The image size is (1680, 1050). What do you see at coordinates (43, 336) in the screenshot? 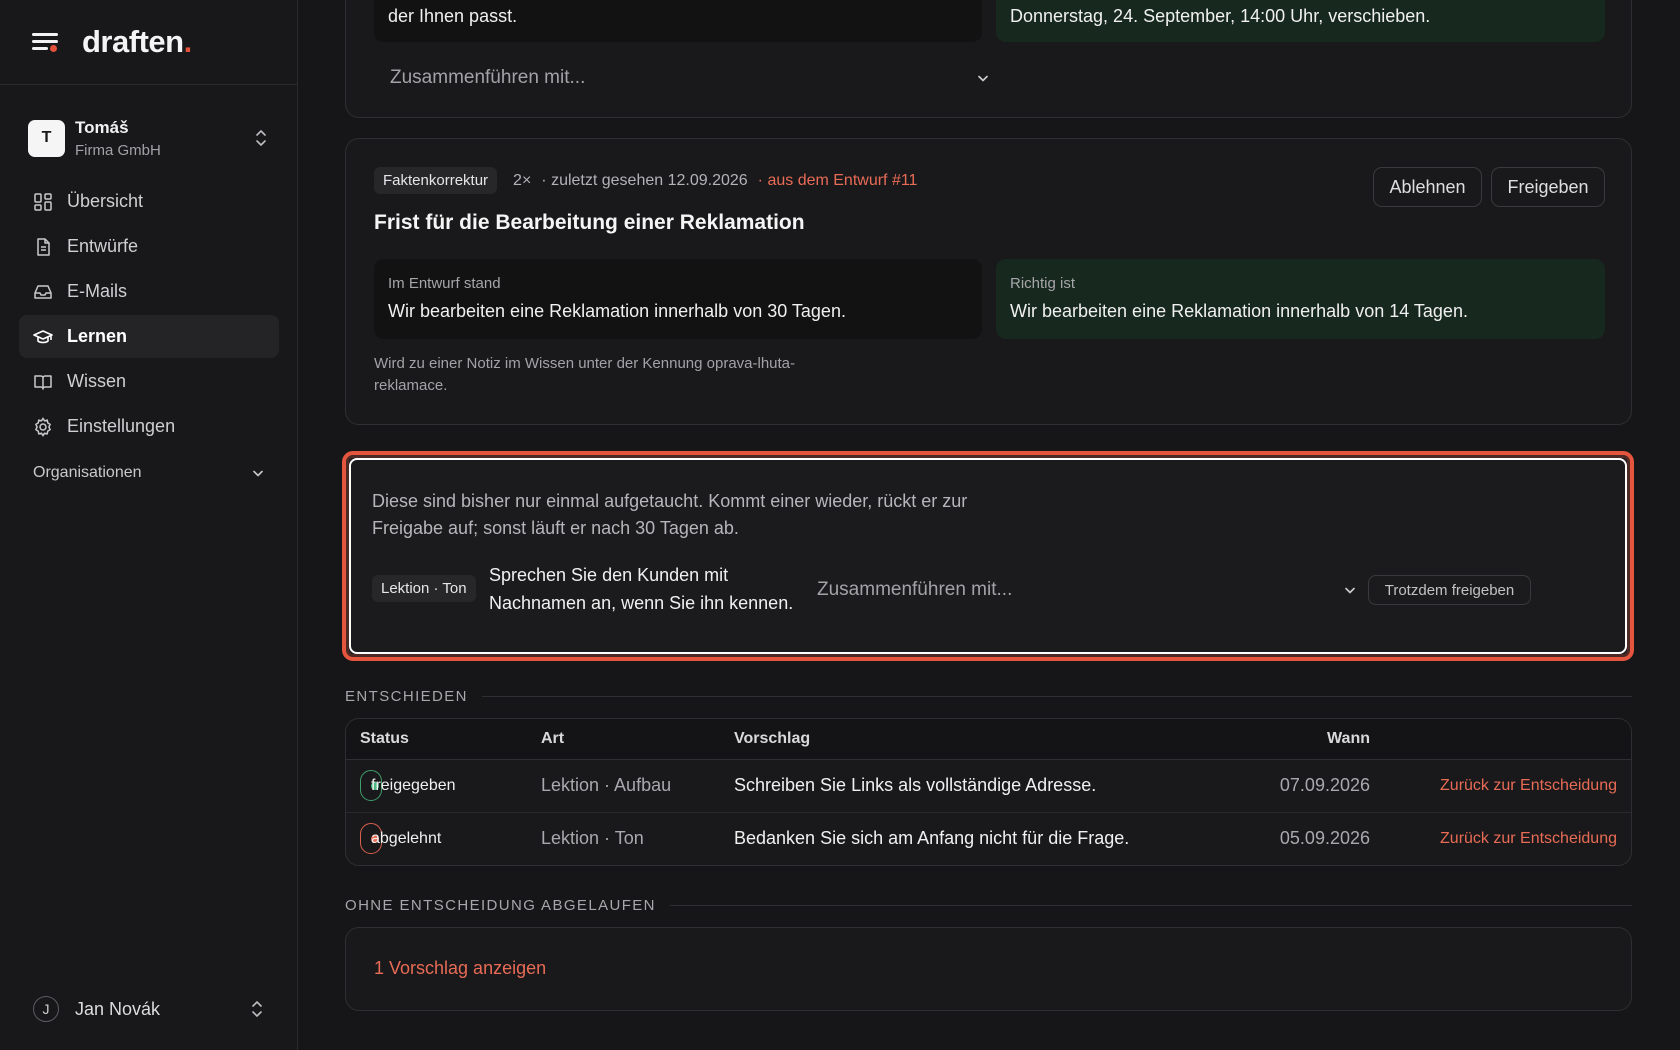
I see `graduation-cap-icon` at bounding box center [43, 336].